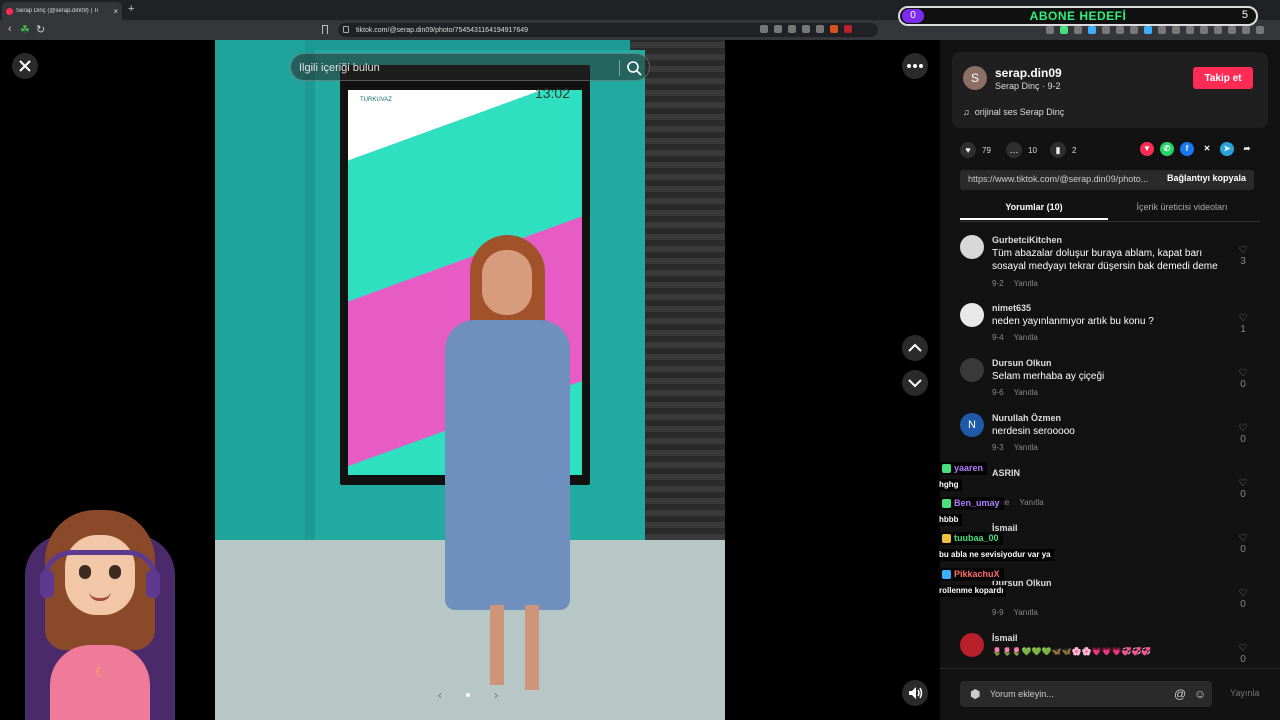  I want to click on previous-post-button, so click(915, 348).